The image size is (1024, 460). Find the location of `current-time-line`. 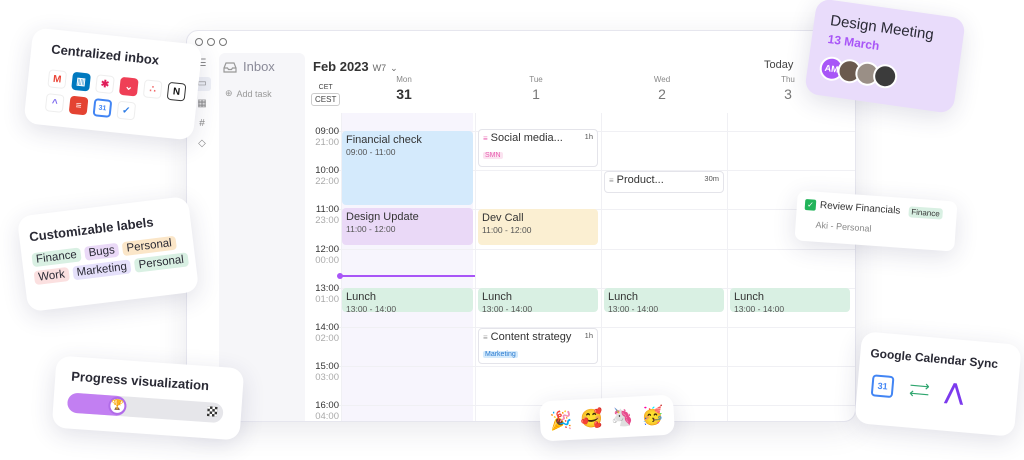

current-time-line is located at coordinates (408, 276).